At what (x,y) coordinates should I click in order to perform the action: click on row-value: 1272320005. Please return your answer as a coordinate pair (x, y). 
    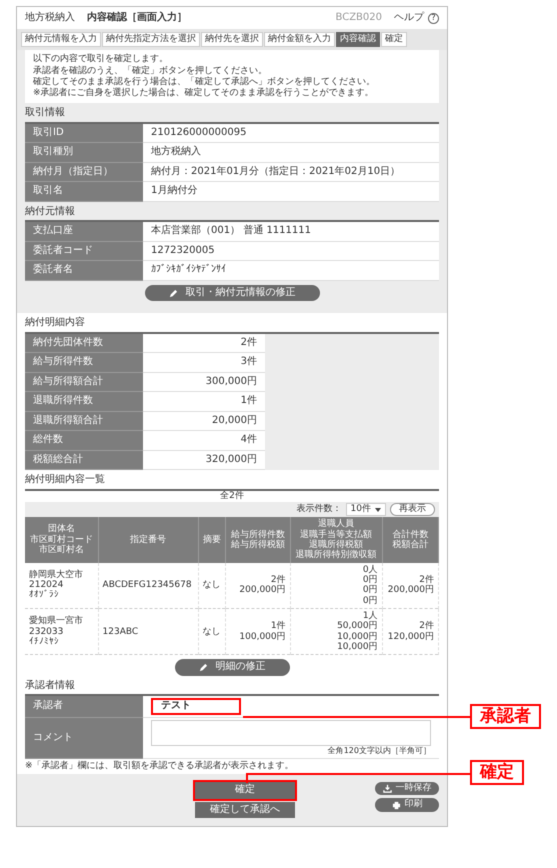
    Looking at the image, I should click on (291, 251).